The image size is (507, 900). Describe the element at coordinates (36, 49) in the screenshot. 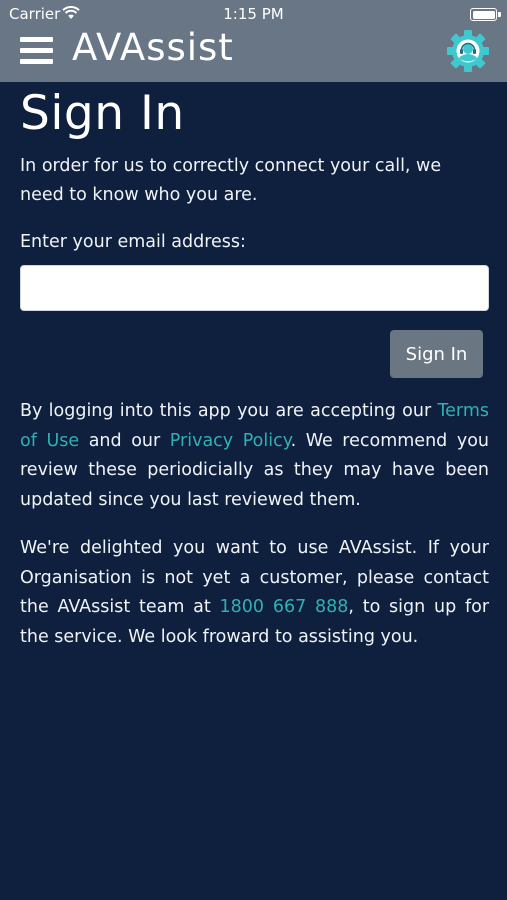

I see `hamburger-menu-icon` at that location.